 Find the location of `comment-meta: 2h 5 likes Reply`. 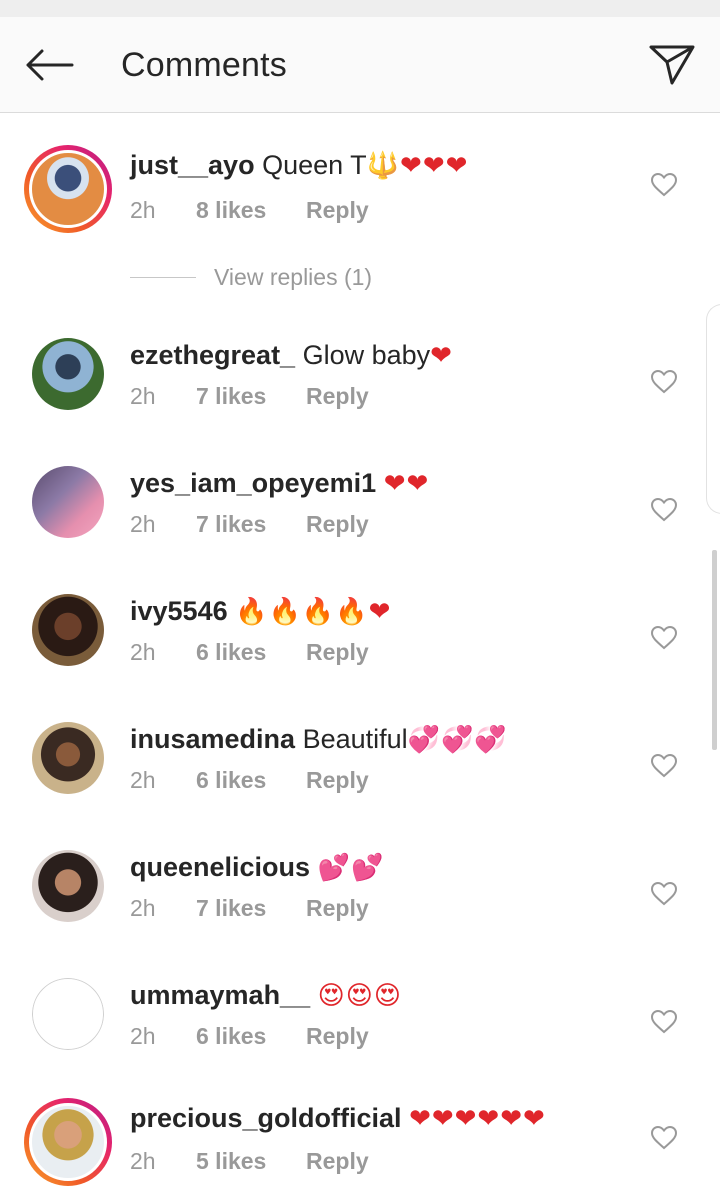

comment-meta: 2h 5 likes Reply is located at coordinates (249, 1161).